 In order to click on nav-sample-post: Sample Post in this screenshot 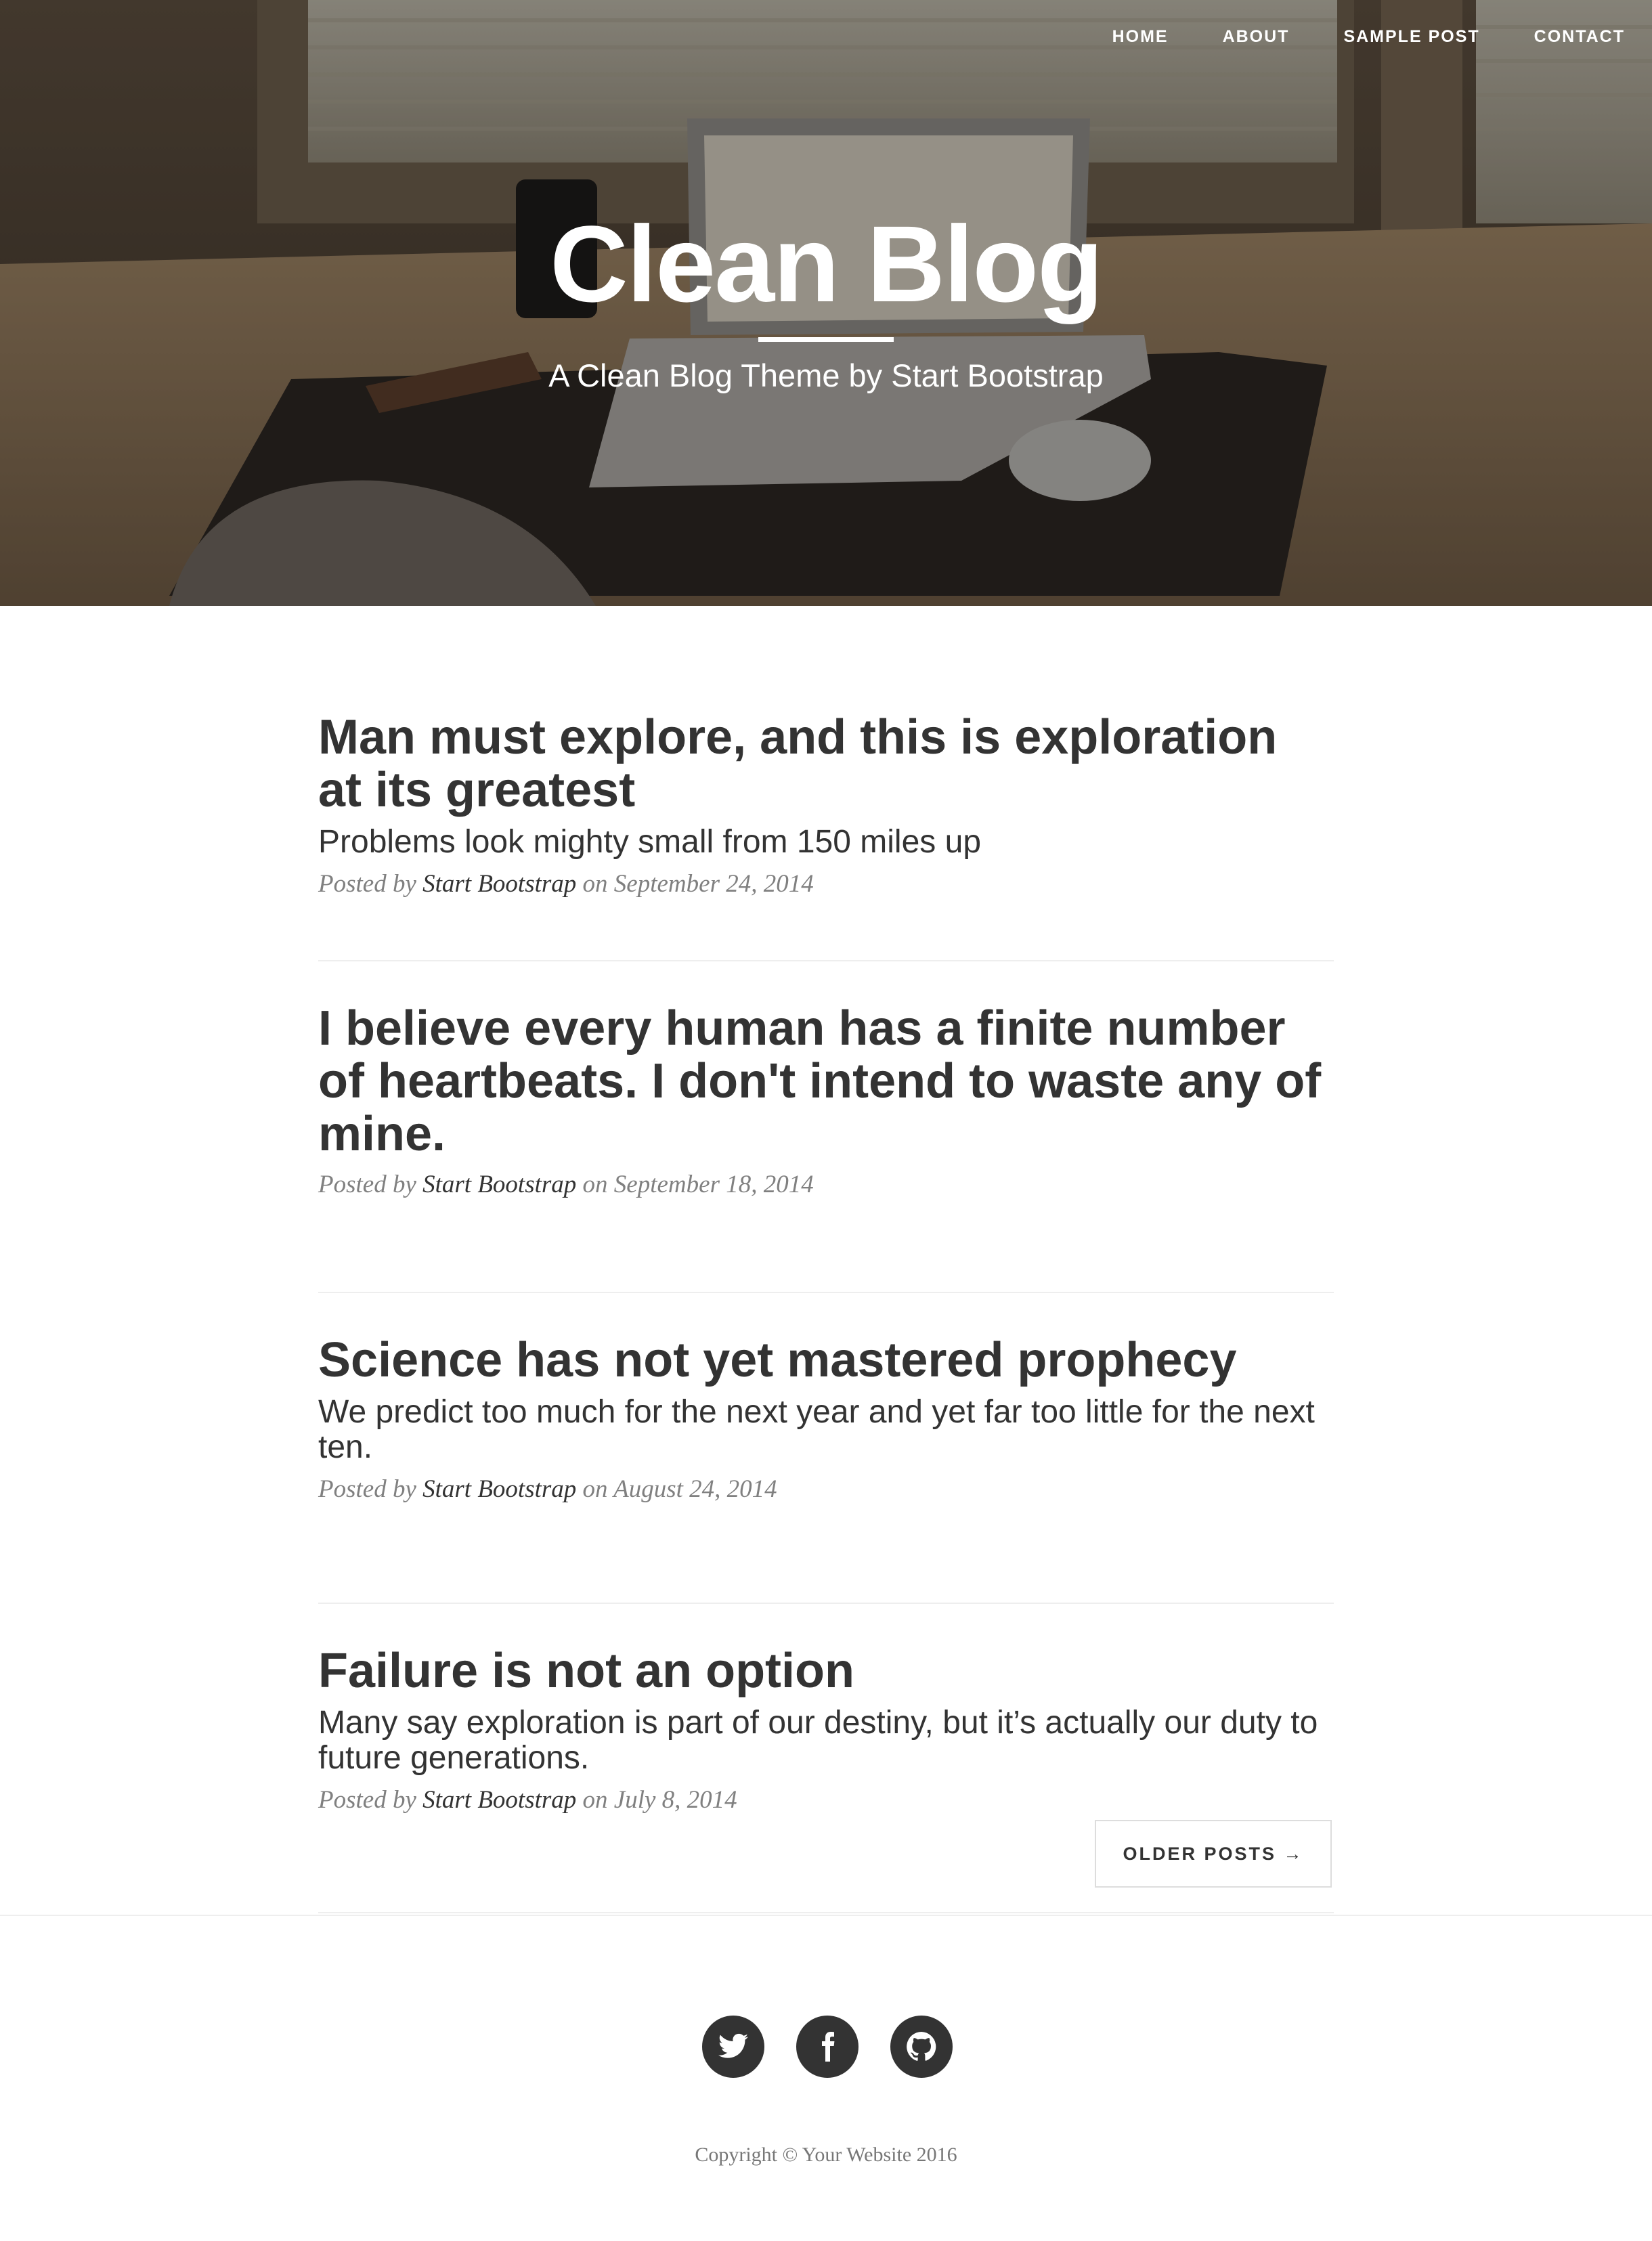, I will do `click(1411, 37)`.